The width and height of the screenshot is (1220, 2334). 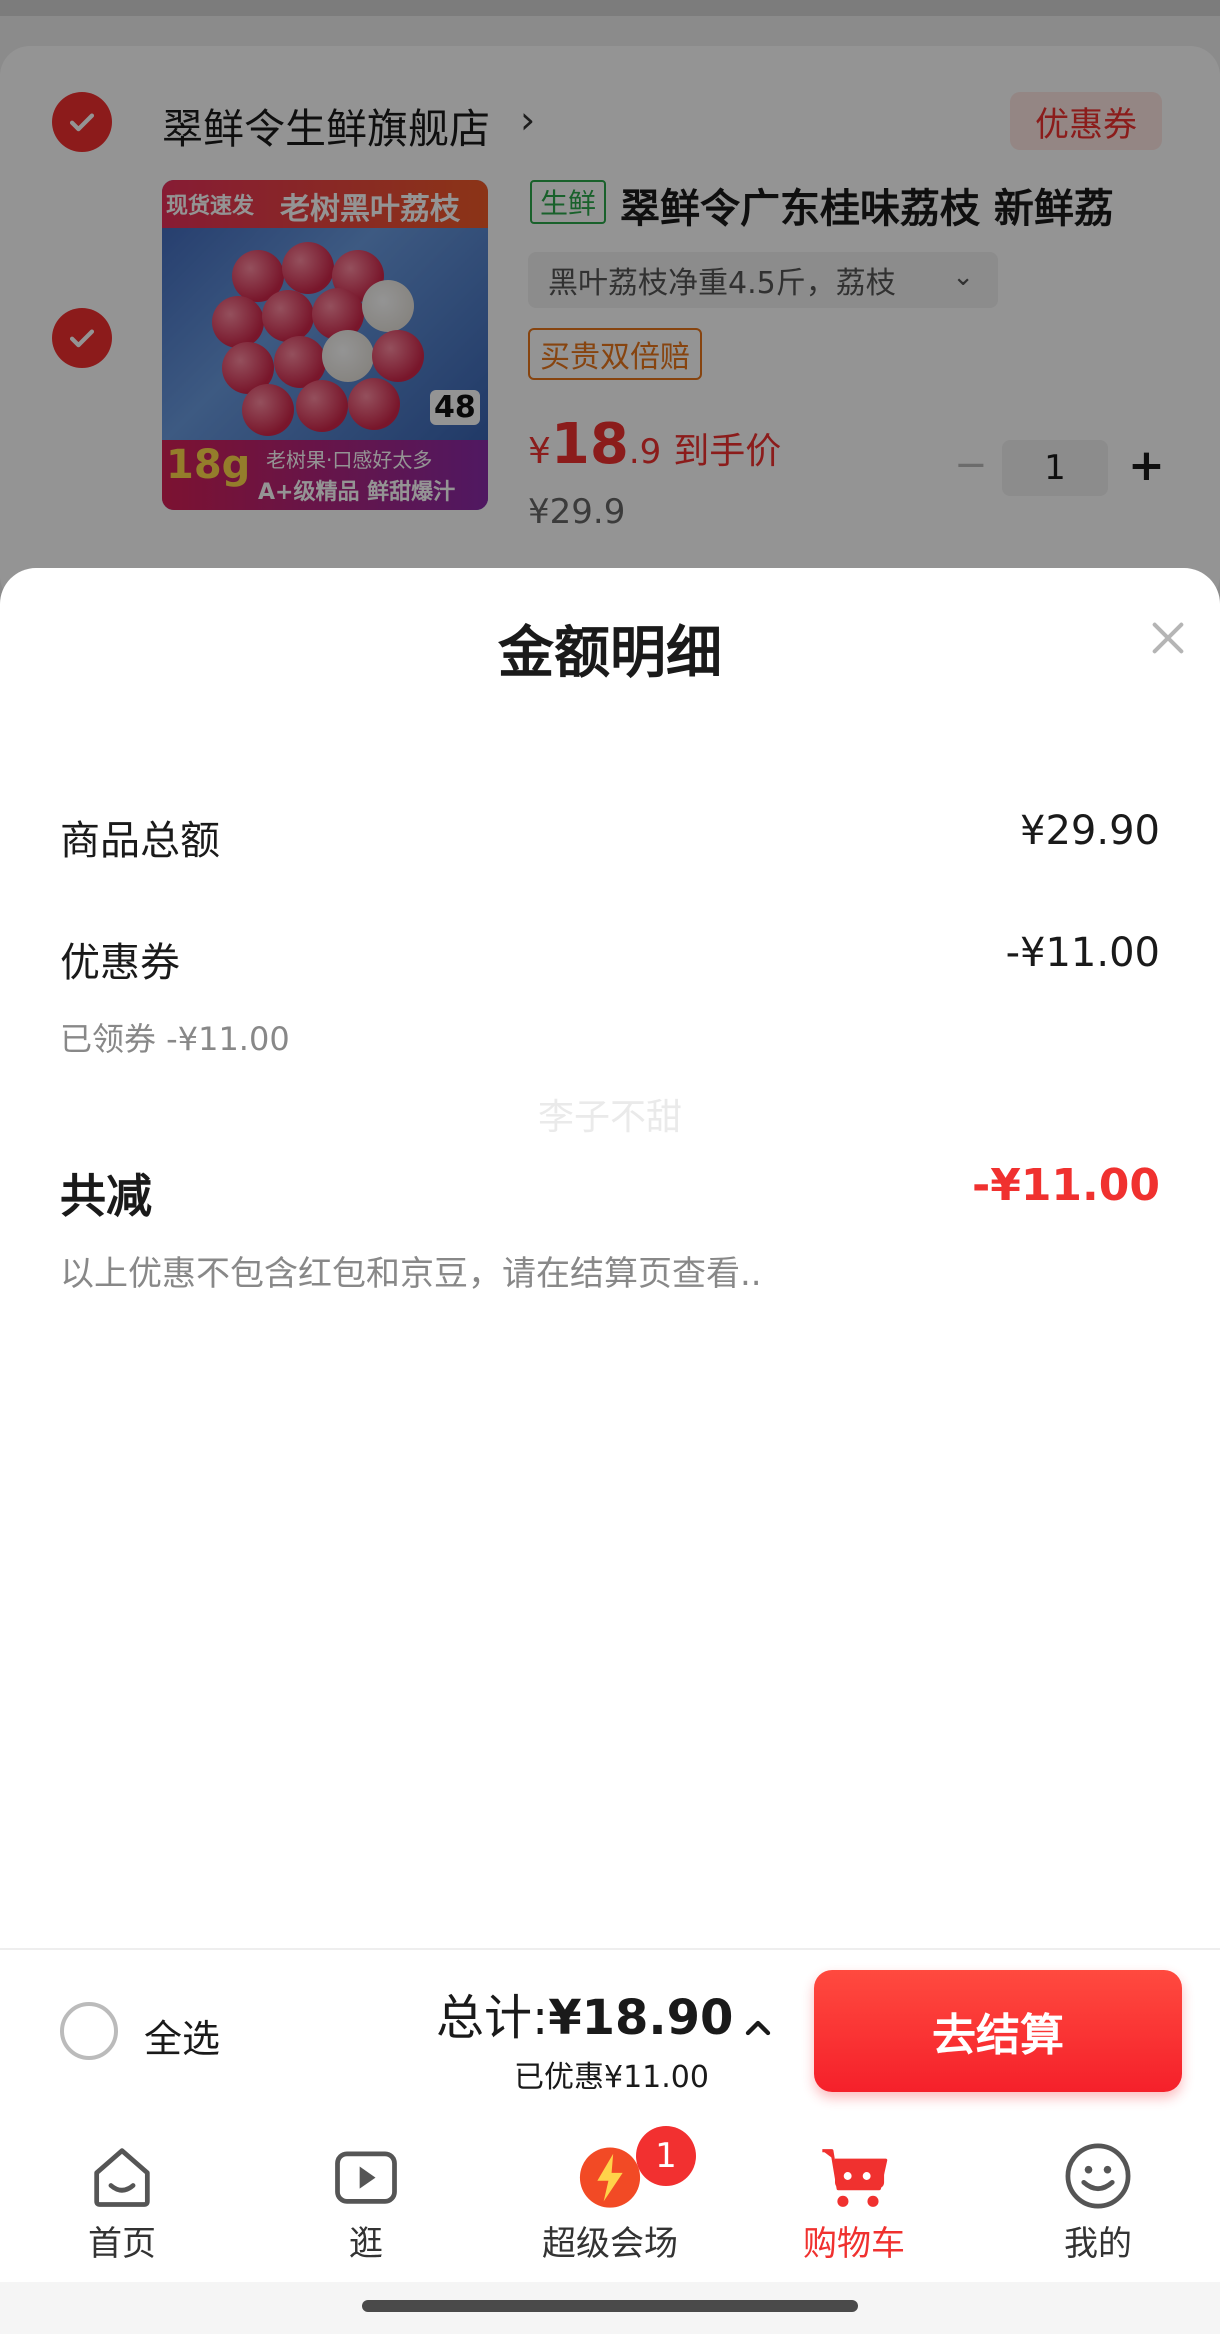 What do you see at coordinates (106, 1196) in the screenshot?
I see `total-reduce-label: 共减` at bounding box center [106, 1196].